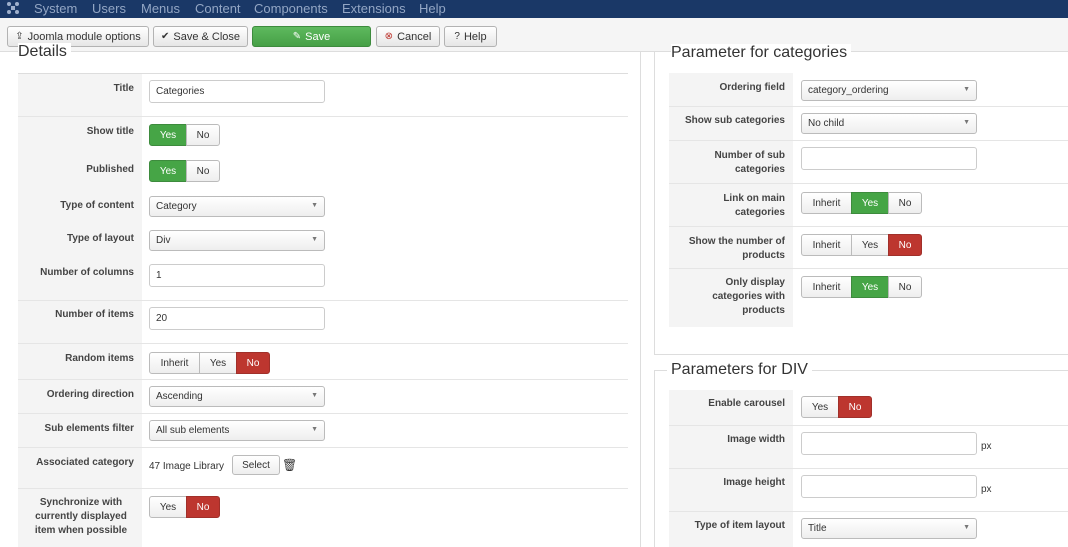  Describe the element at coordinates (168, 507) in the screenshot. I see `sync-yes: Yes` at that location.